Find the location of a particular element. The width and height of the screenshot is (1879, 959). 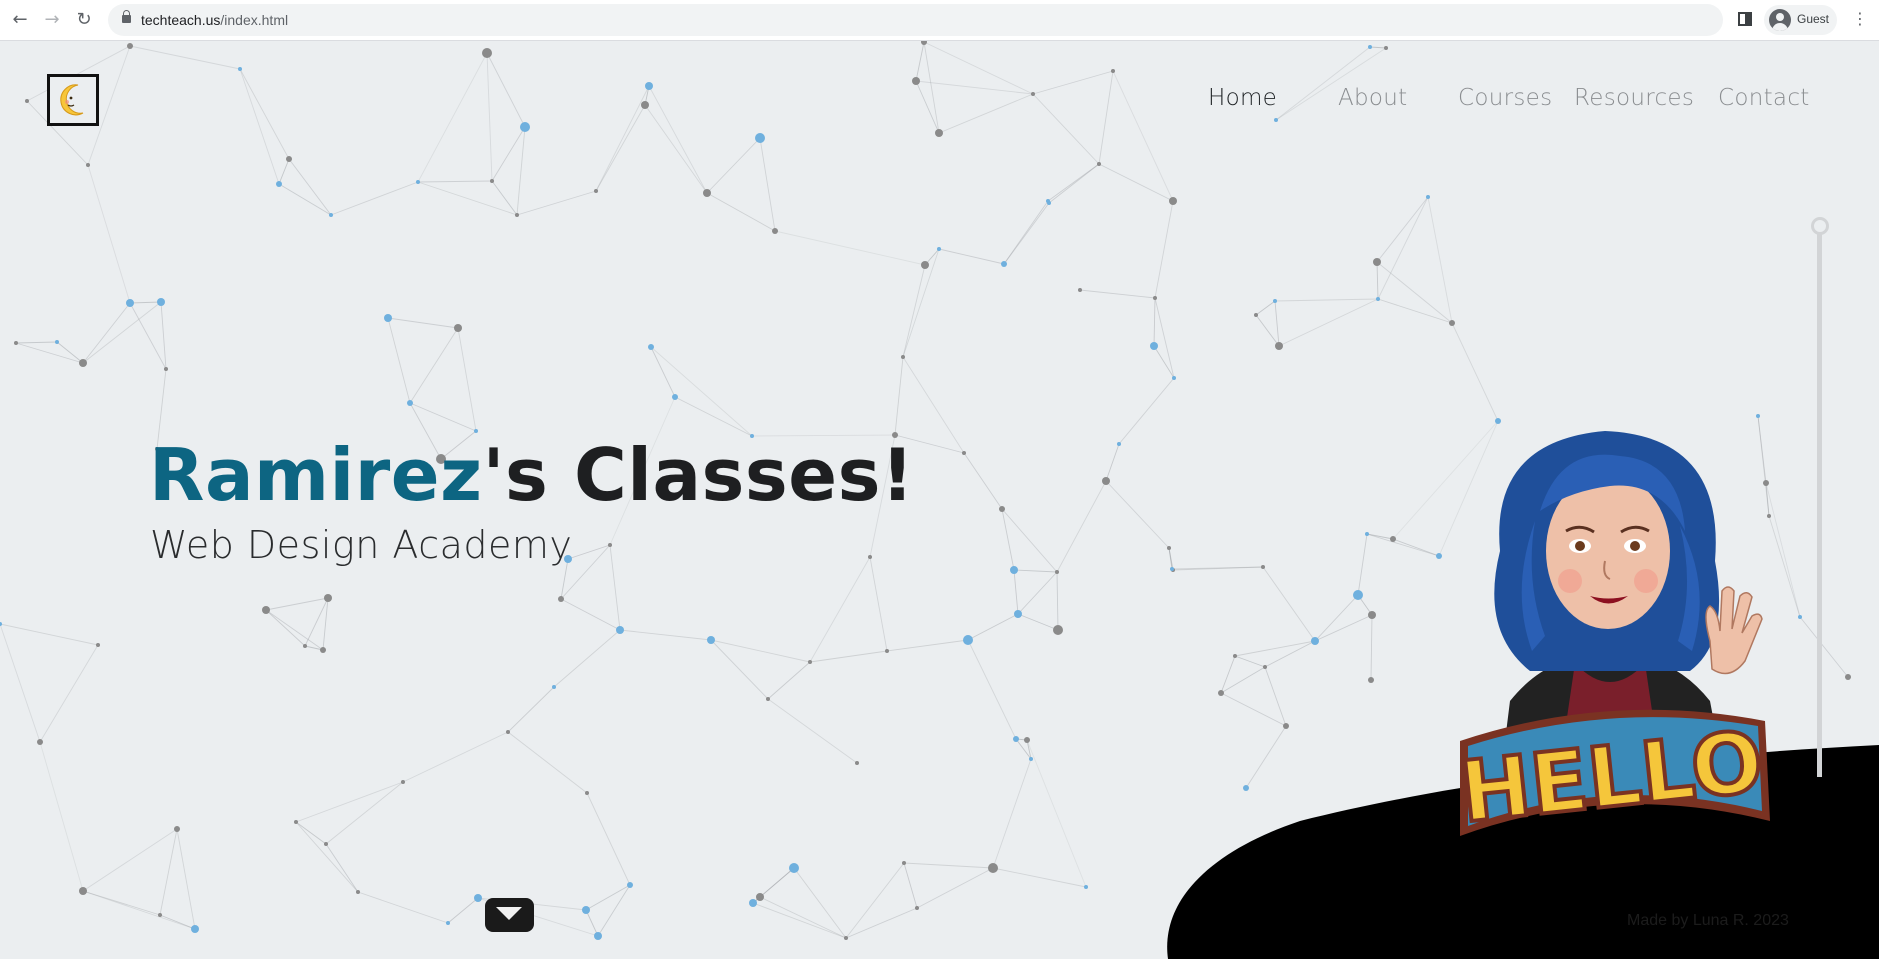

site-logo is located at coordinates (73, 100).